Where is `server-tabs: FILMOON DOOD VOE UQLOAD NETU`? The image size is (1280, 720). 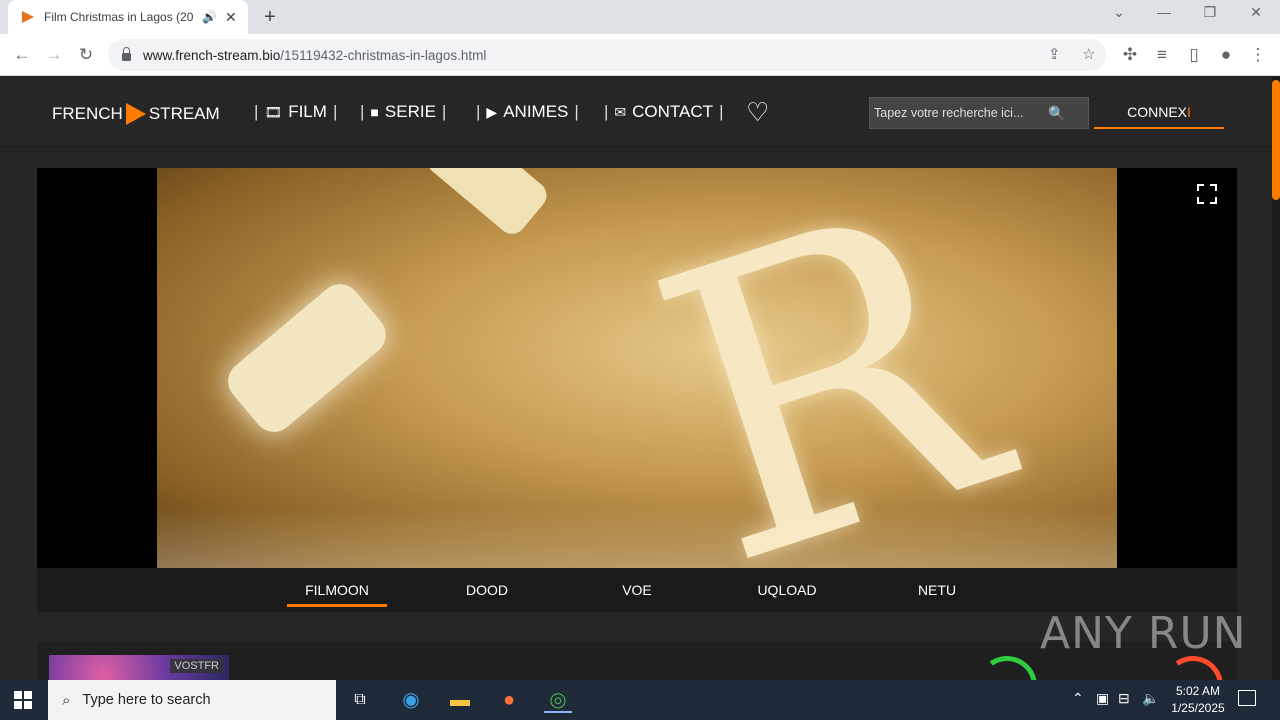 server-tabs: FILMOON DOOD VOE UQLOAD NETU is located at coordinates (637, 590).